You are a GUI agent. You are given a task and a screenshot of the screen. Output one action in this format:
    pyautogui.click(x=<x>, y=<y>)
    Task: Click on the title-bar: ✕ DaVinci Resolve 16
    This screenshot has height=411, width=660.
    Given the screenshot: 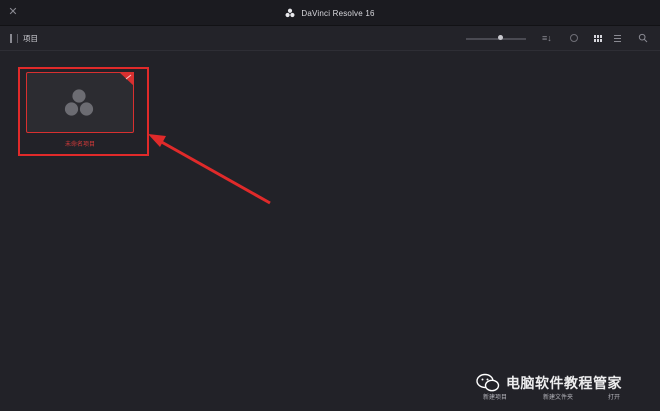 What is the action you would take?
    pyautogui.click(x=330, y=13)
    